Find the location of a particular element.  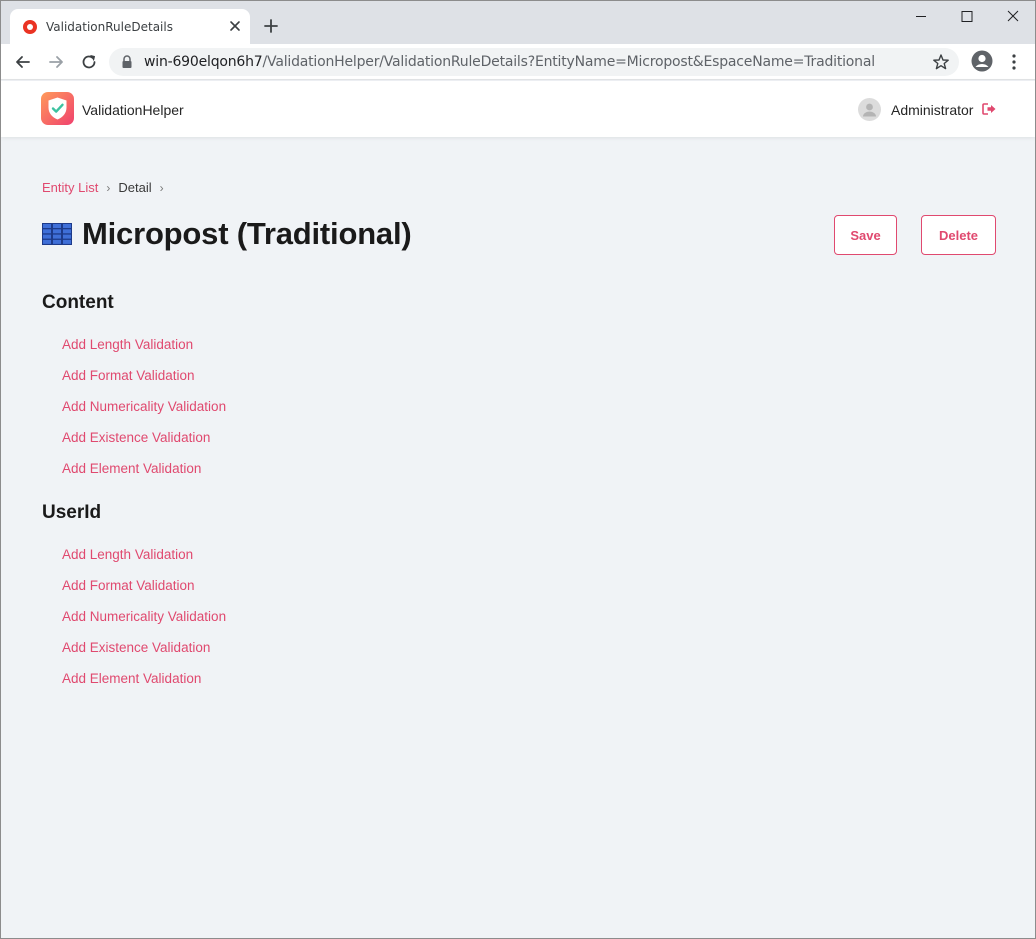

app-header: ValidationHelper Administrator is located at coordinates (518, 109).